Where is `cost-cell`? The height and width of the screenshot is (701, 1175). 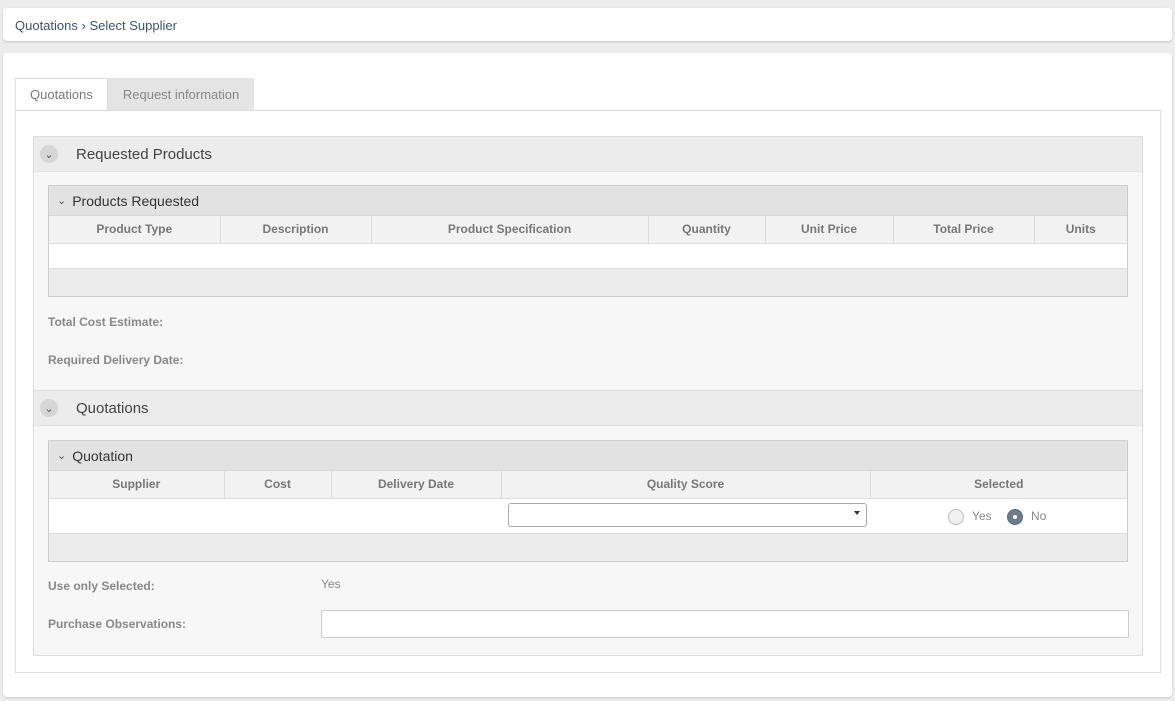 cost-cell is located at coordinates (277, 516).